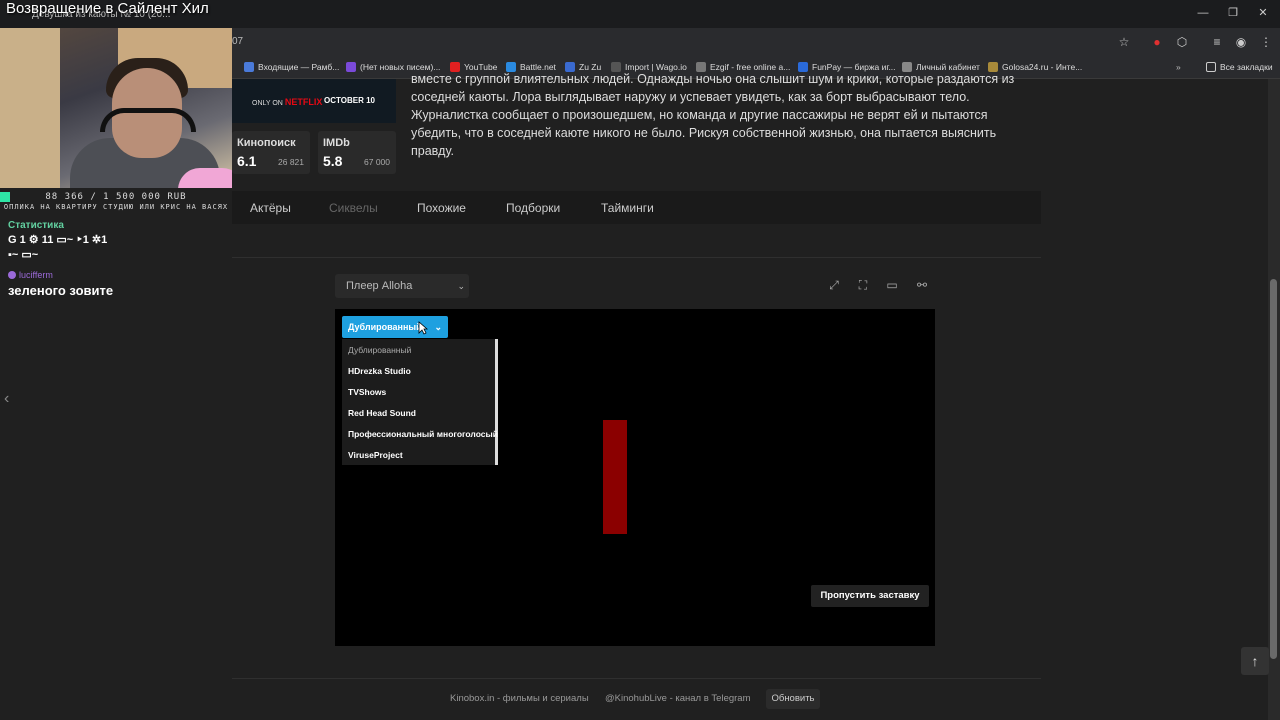 This screenshot has height=720, width=1280. What do you see at coordinates (922, 285) in the screenshot?
I see `link-icon: ⚯` at bounding box center [922, 285].